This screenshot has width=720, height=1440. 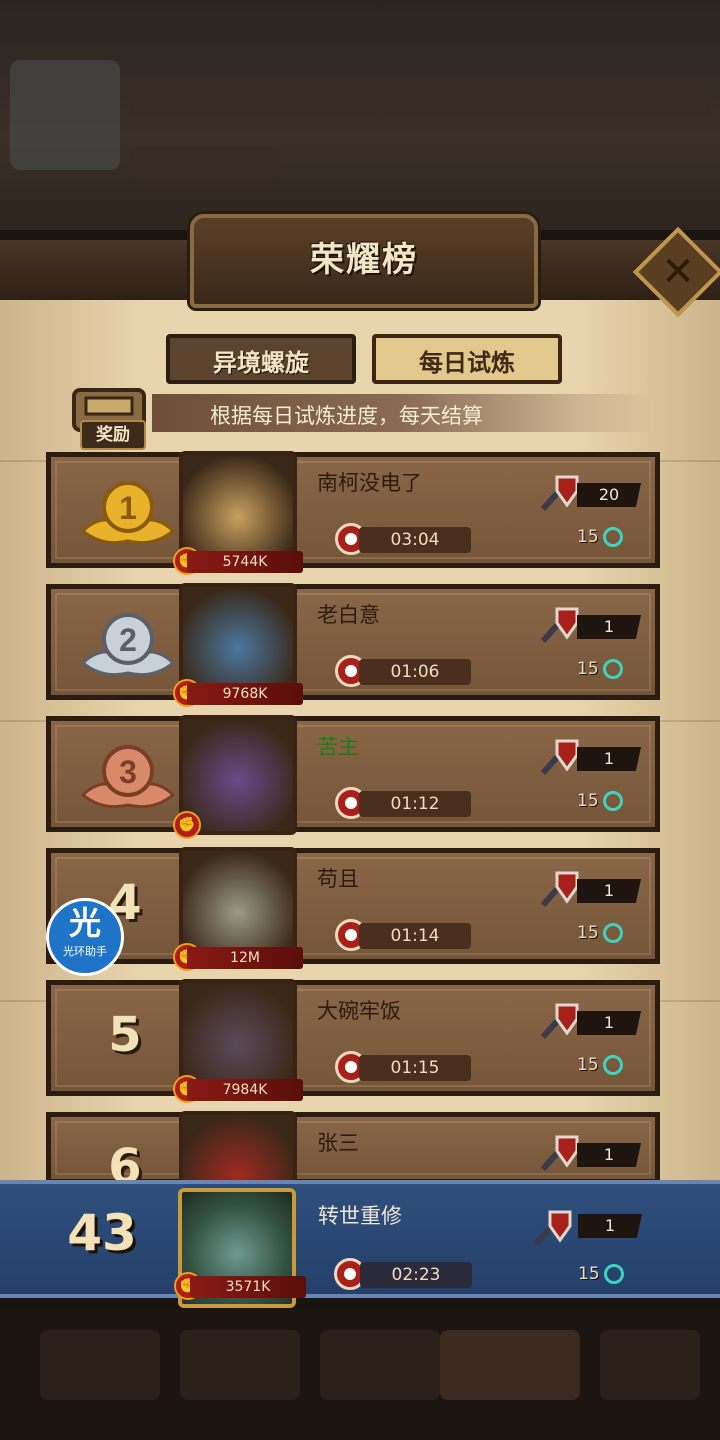 I want to click on medal-rank-text: 1, so click(x=128, y=508).